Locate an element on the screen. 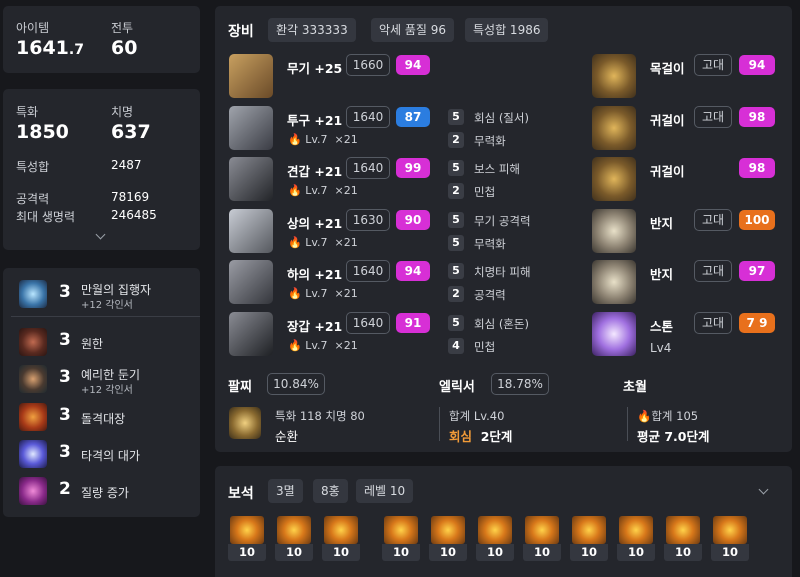 This screenshot has height=577, width=800. tag-stat-sum: 특성합 1986 is located at coordinates (507, 30).